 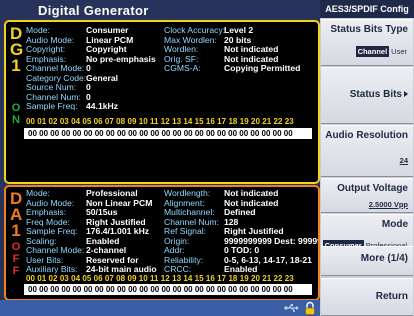 I want to click on return-softkey: Return, so click(x=367, y=297).